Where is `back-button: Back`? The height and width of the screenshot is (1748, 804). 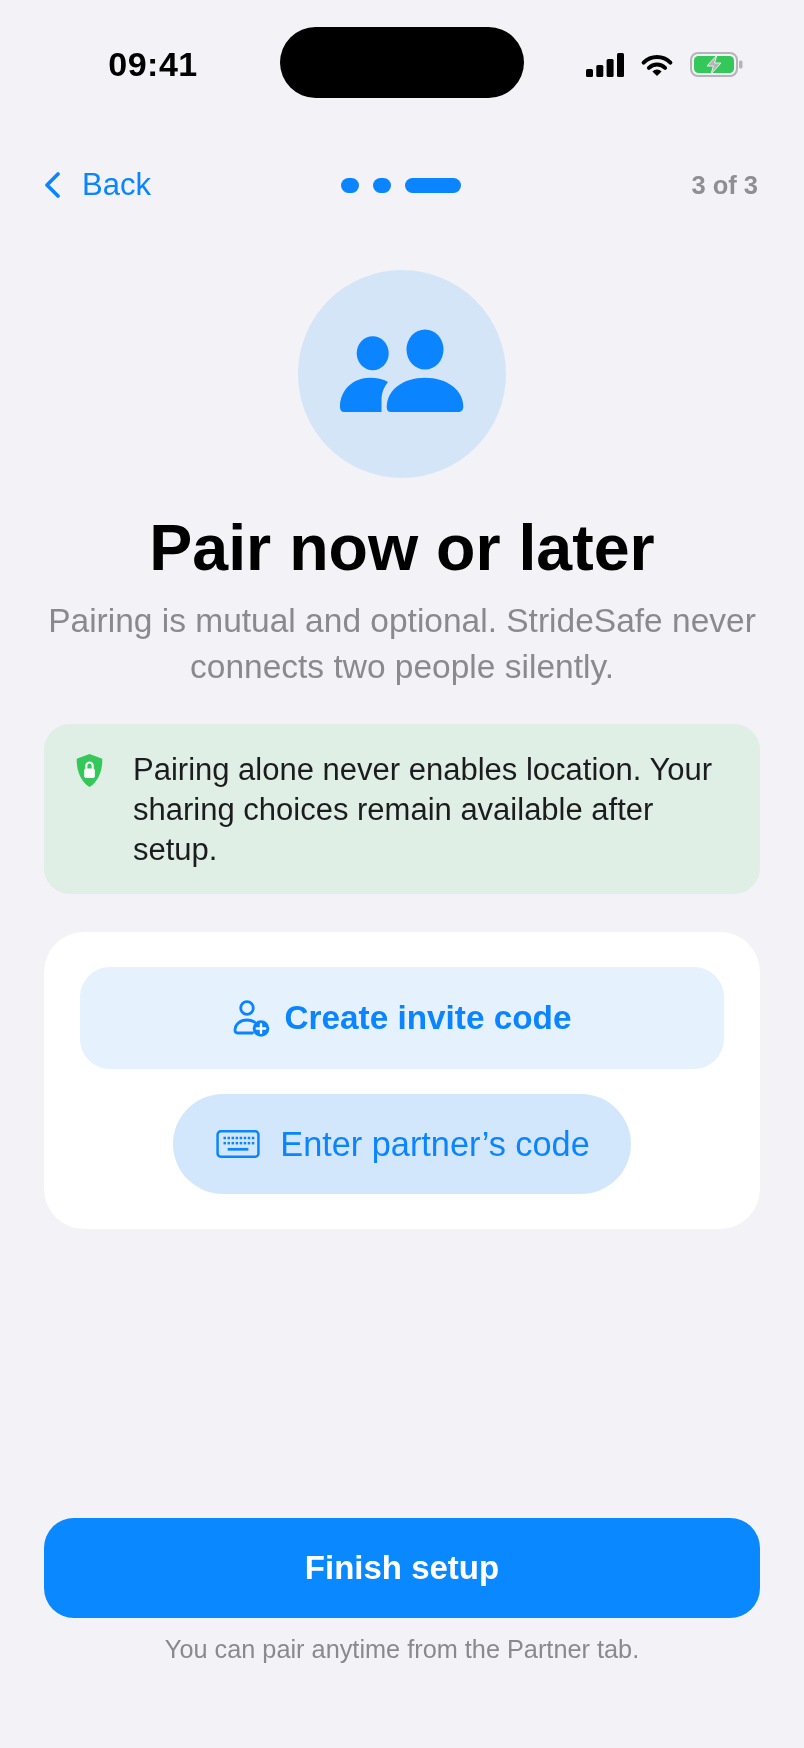 back-button: Back is located at coordinates (97, 185).